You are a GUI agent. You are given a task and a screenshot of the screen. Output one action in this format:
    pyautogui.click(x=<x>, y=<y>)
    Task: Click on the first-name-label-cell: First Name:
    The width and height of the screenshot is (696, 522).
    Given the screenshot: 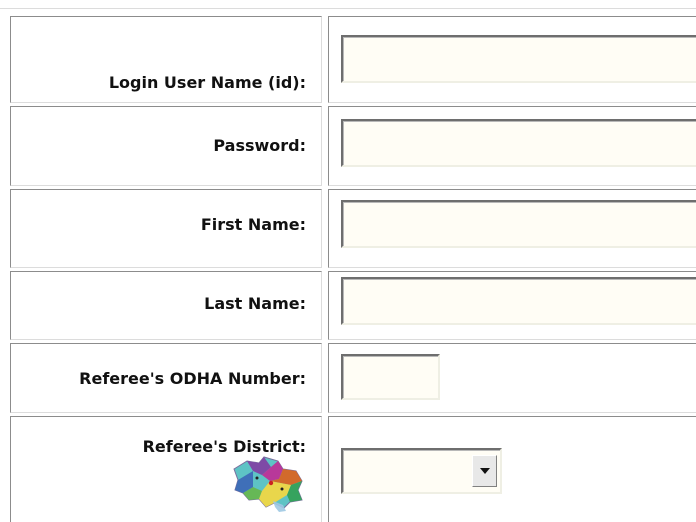 What is the action you would take?
    pyautogui.click(x=166, y=228)
    